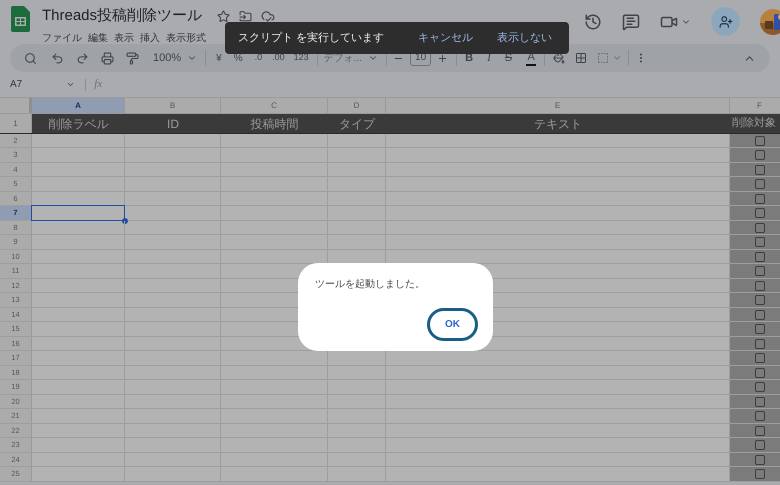  I want to click on share-button, so click(725, 21).